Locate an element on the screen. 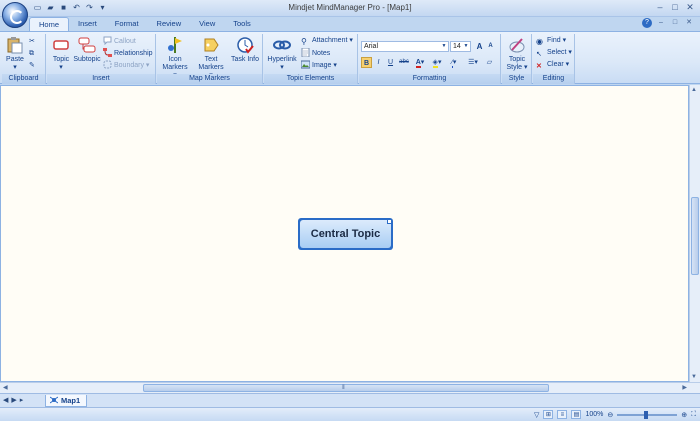 This screenshot has height=421, width=700. zoom-slider is located at coordinates (647, 414).